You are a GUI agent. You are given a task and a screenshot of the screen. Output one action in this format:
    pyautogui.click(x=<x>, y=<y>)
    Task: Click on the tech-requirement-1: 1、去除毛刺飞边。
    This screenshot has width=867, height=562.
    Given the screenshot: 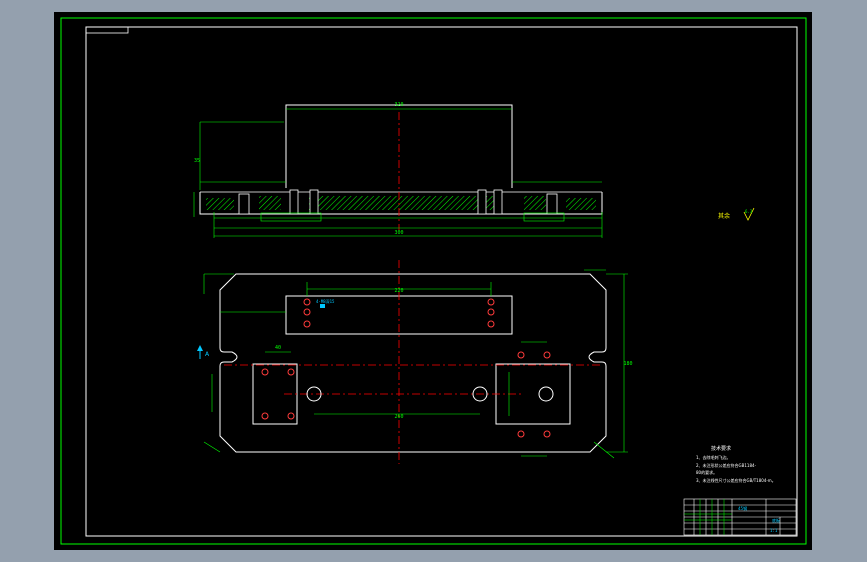 What is the action you would take?
    pyautogui.click(x=713, y=457)
    